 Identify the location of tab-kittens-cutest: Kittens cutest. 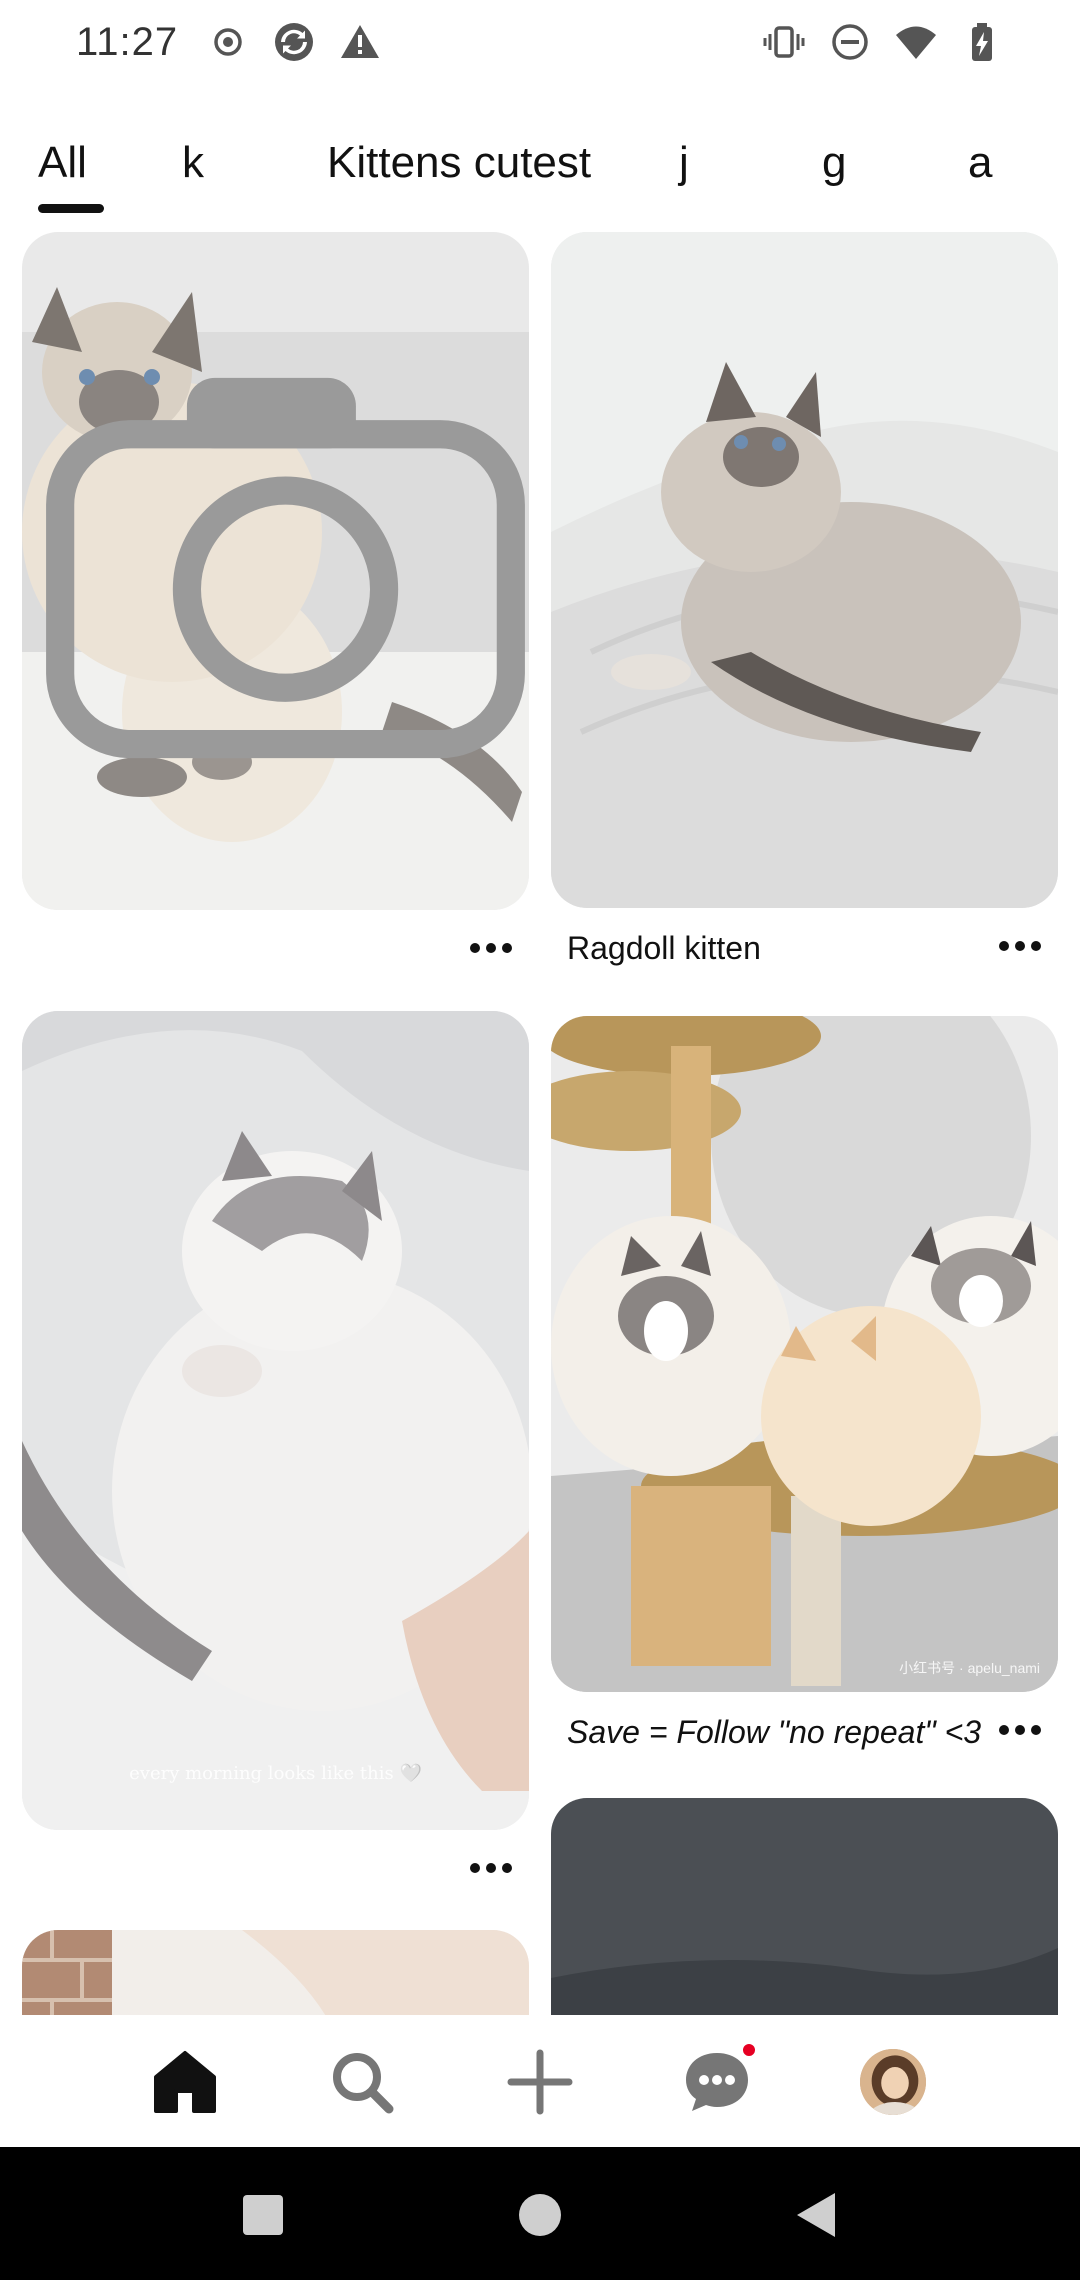
(459, 163).